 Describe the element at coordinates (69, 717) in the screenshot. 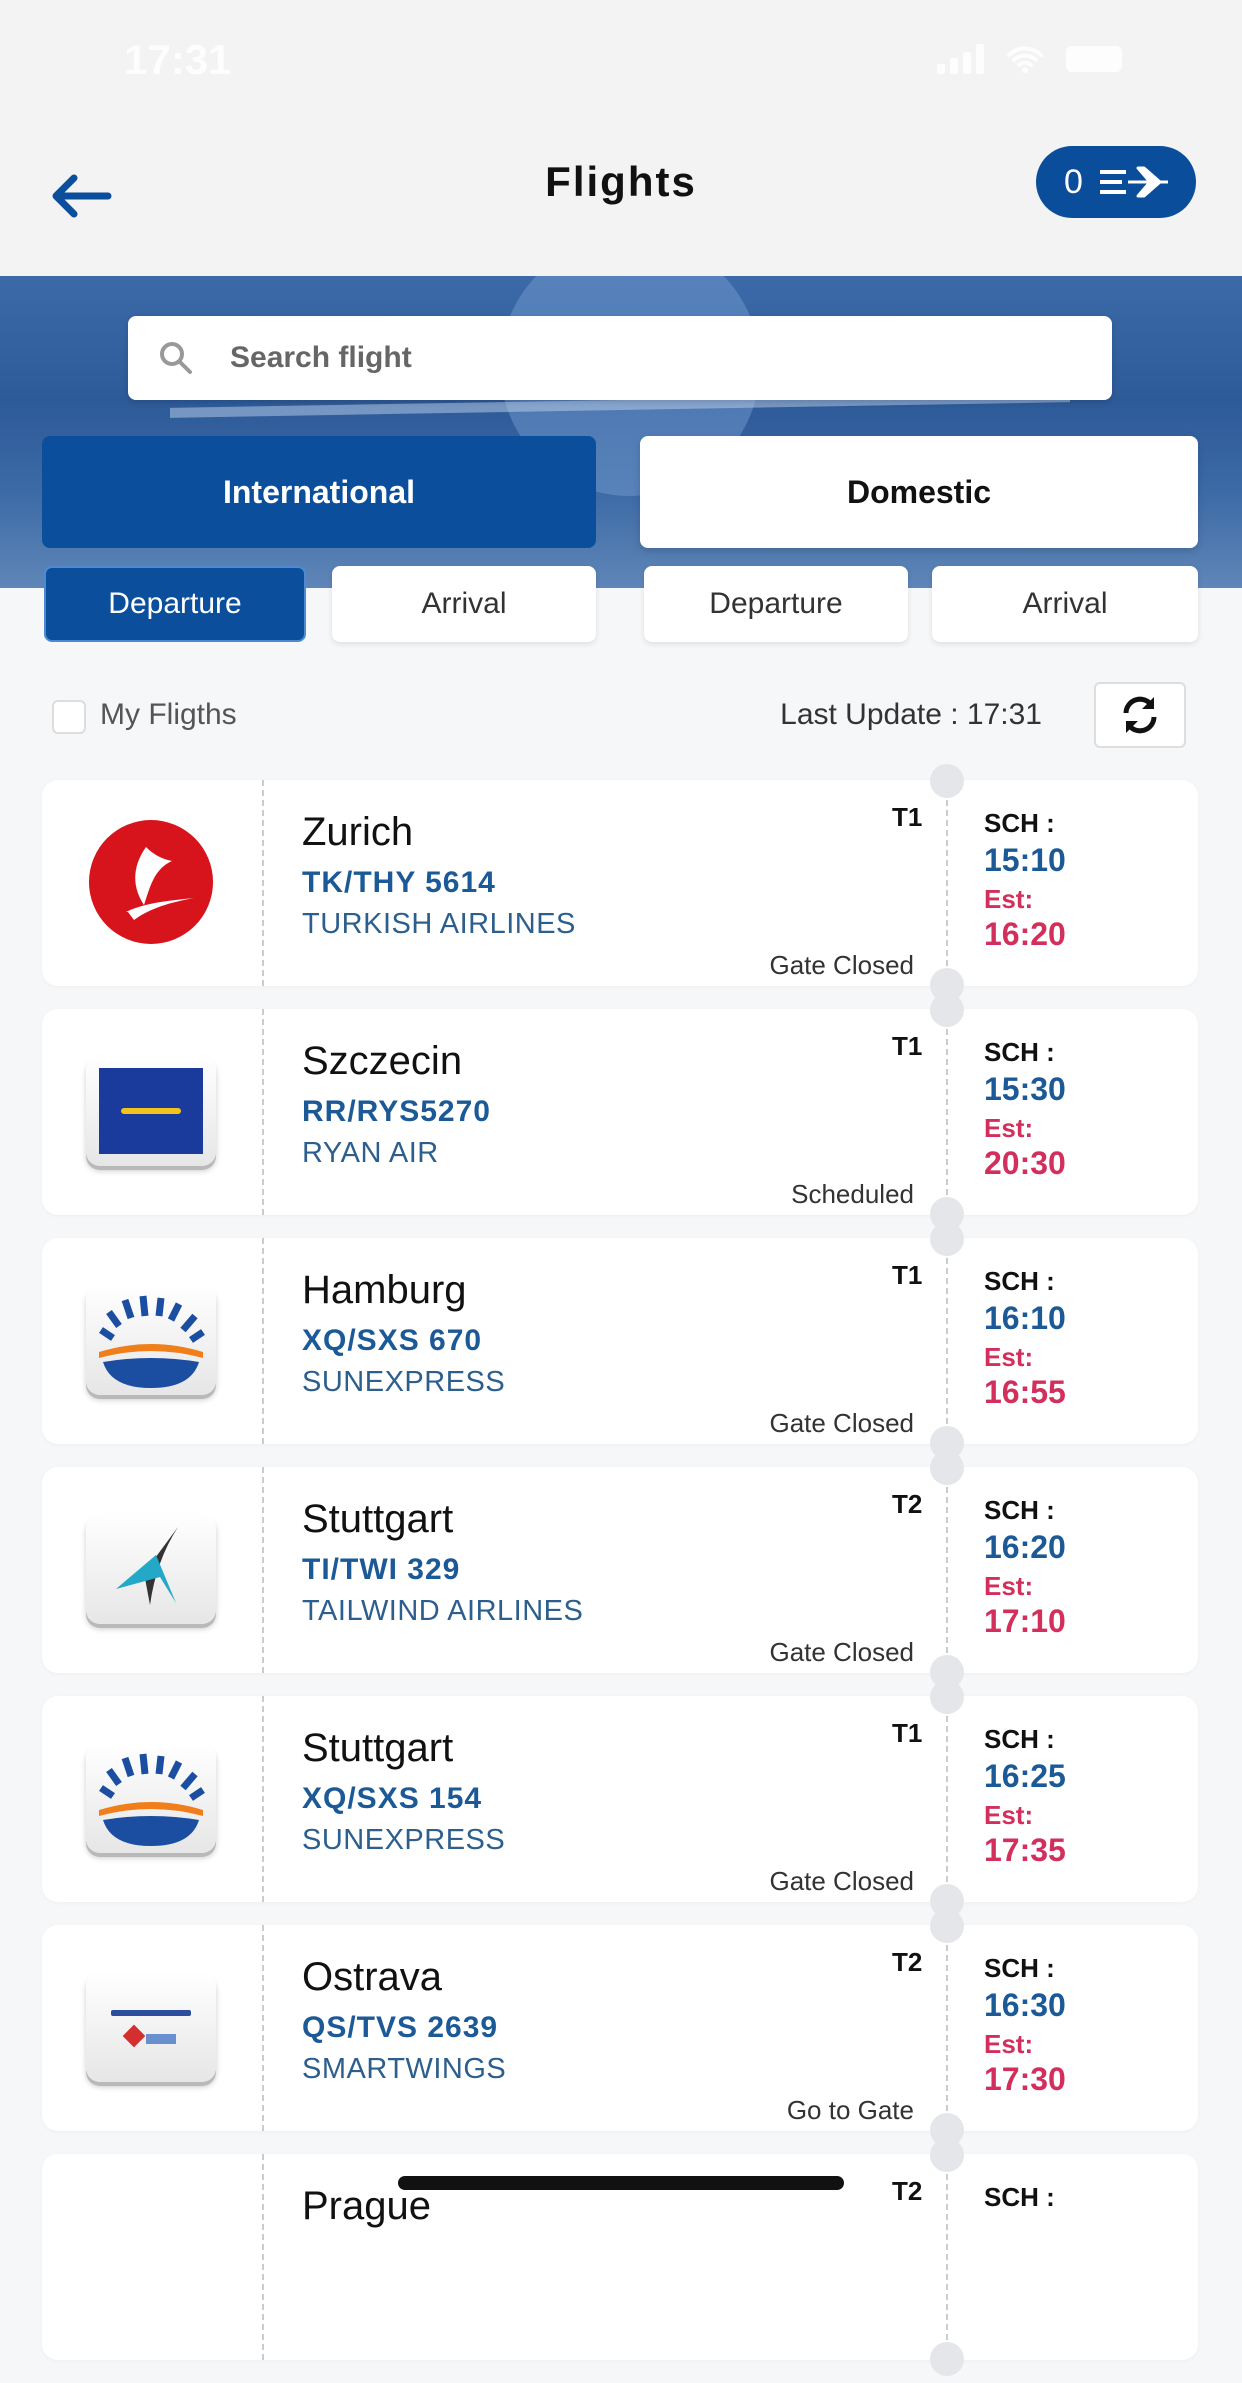

I see `my-flights-checkbox` at that location.